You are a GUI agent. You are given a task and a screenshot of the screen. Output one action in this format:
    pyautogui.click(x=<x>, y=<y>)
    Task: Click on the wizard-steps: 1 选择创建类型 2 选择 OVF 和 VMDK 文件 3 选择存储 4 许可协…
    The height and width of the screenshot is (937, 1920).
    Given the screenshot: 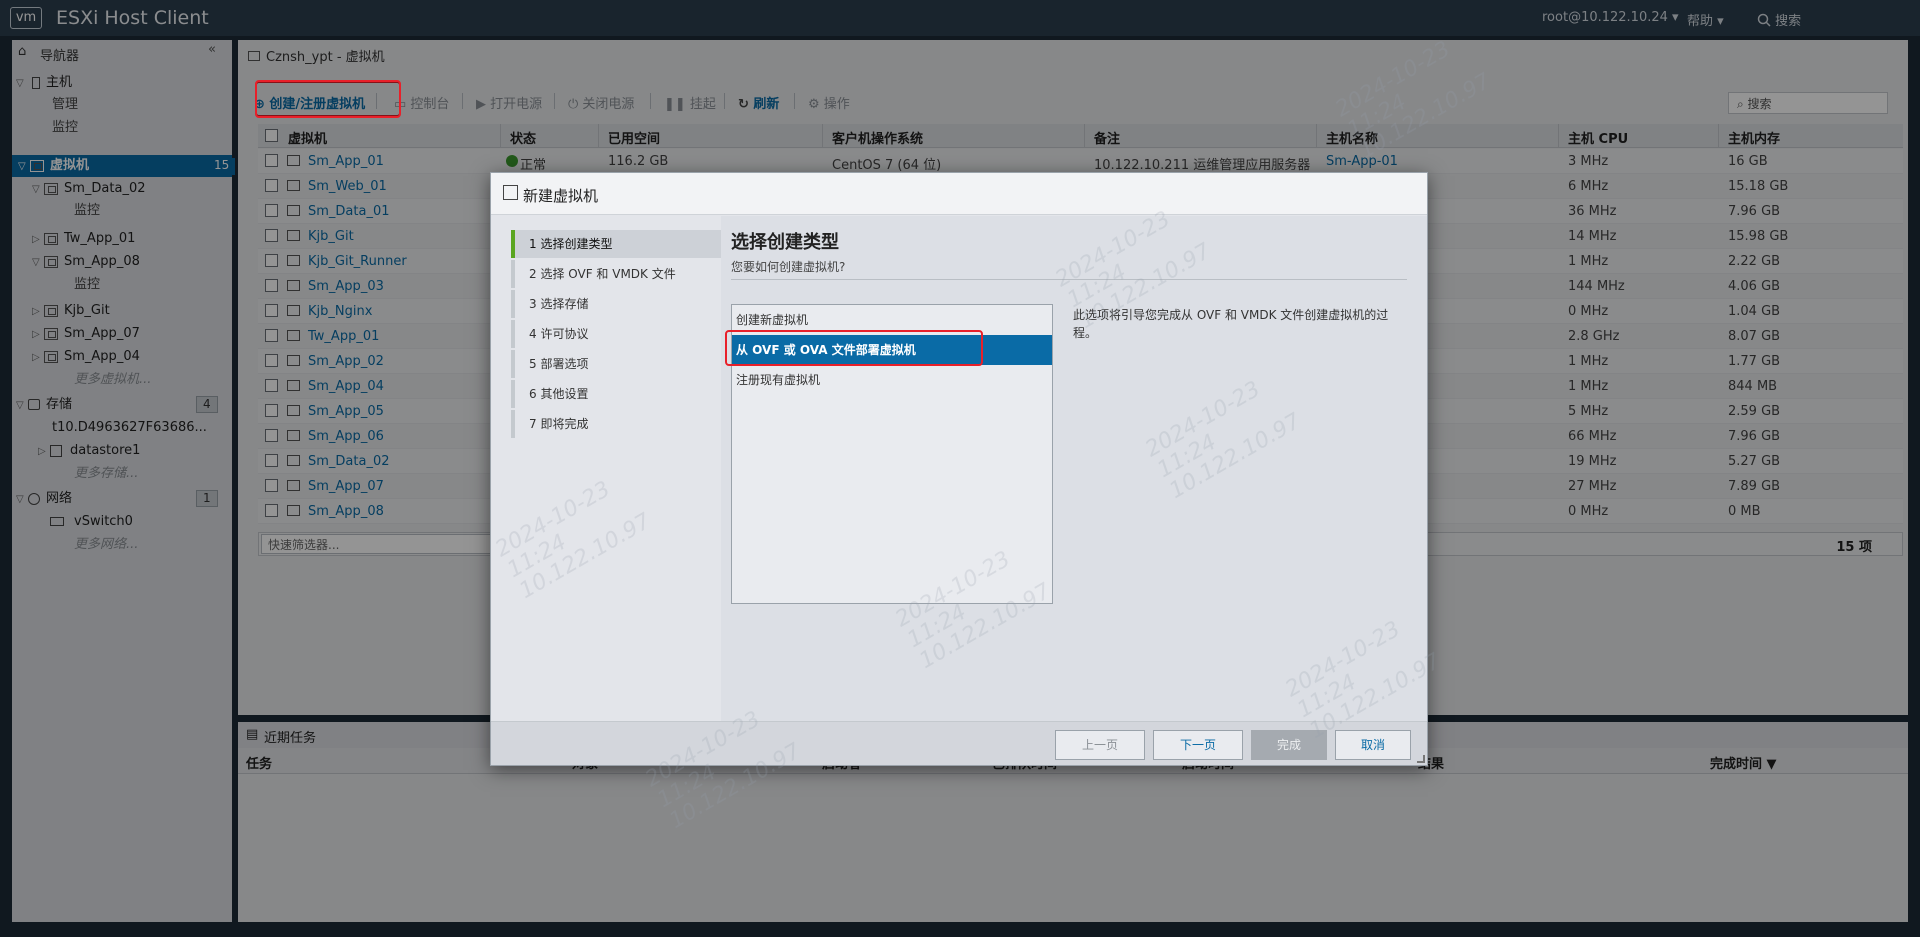 What is the action you would take?
    pyautogui.click(x=606, y=468)
    